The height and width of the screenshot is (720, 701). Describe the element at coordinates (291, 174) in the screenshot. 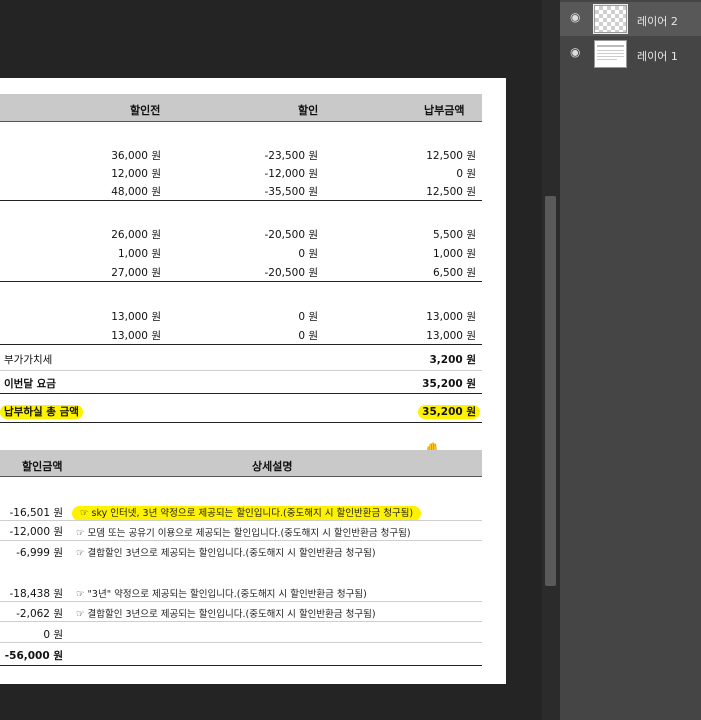

I see `discount-value: -12,000 원` at that location.